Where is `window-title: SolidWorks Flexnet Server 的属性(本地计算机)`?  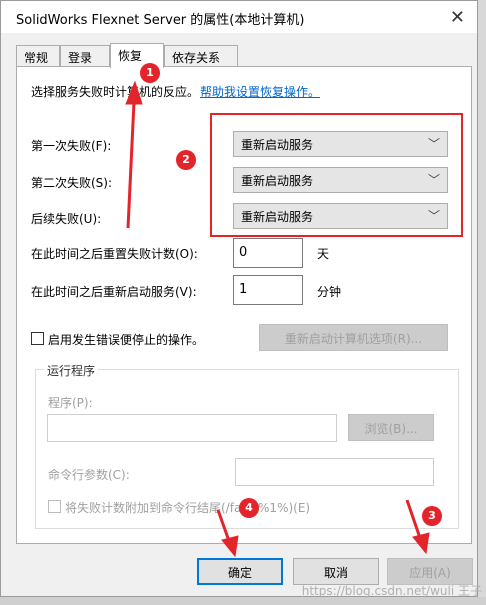
window-title: SolidWorks Flexnet Server 的属性(本地计算机) is located at coordinates (160, 20).